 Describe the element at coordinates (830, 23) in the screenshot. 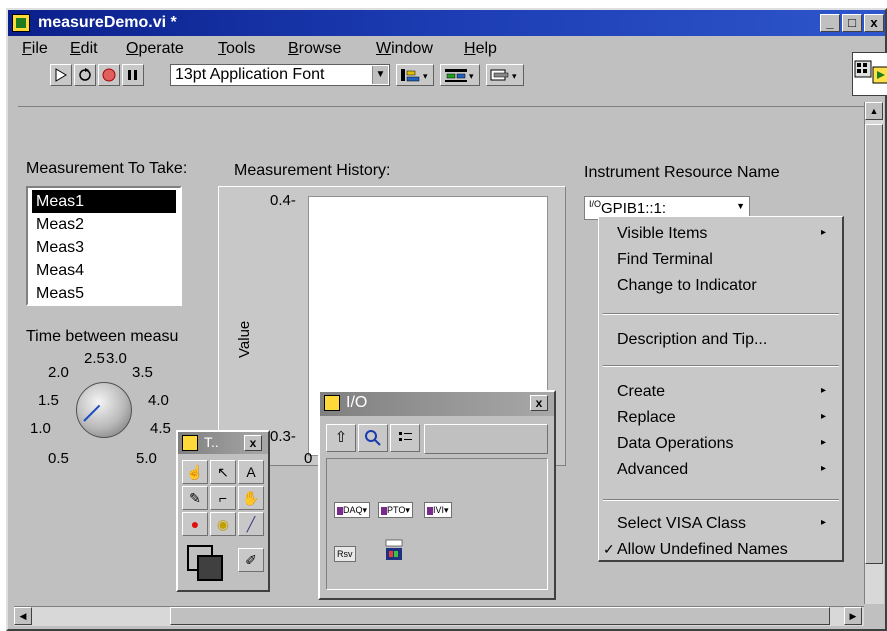

I see `minimize-button: _` at that location.